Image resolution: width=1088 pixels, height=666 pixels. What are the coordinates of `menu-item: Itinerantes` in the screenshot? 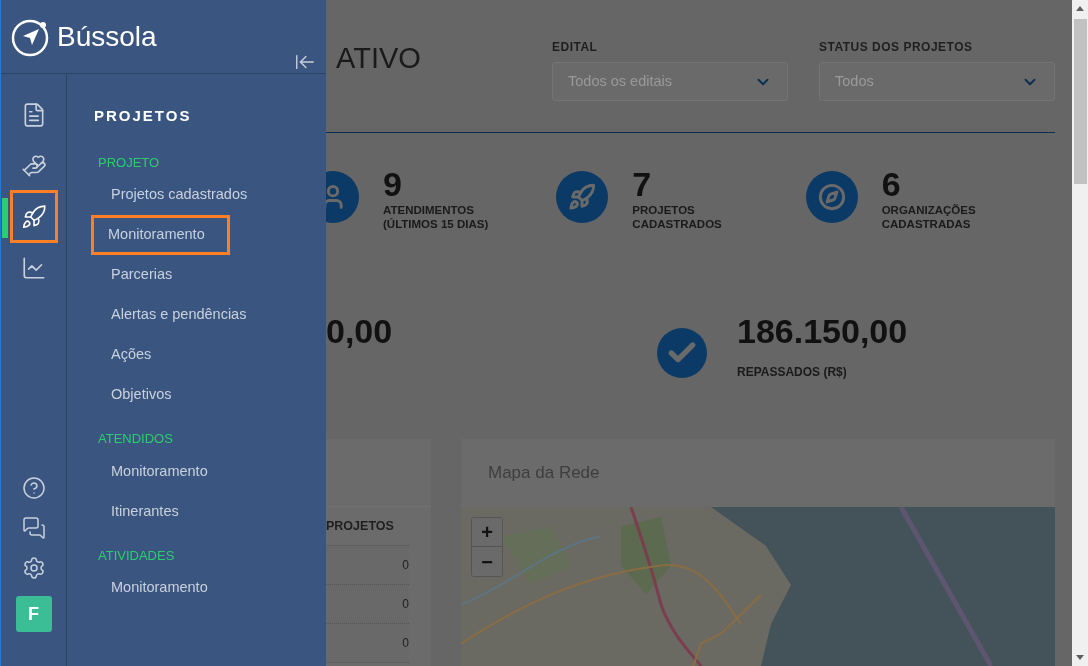 It's located at (143, 511).